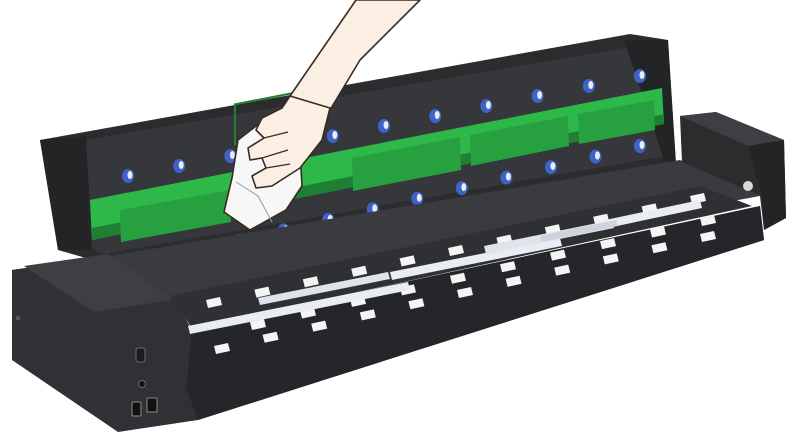  What do you see at coordinates (66, 193) in the screenshot?
I see `lid-left-bracket` at bounding box center [66, 193].